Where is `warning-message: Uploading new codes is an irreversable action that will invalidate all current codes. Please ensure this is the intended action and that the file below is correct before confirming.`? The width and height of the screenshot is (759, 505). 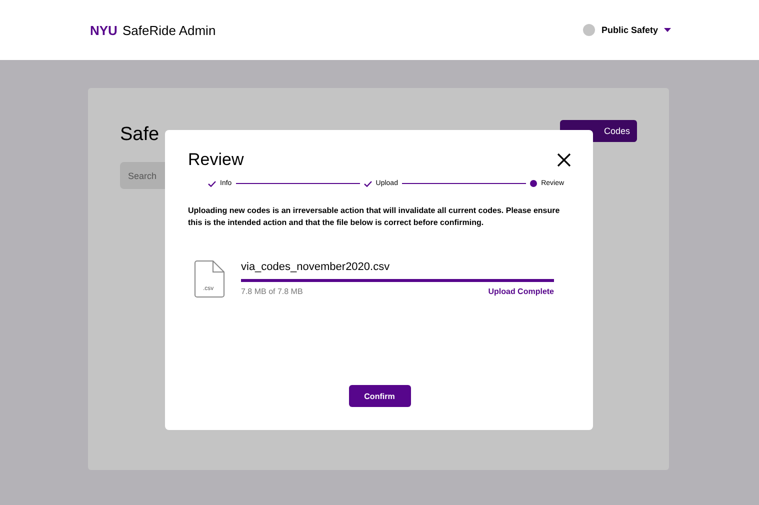
warning-message: Uploading new codes is an irreversable action that will invalidate all current codes. Please ensure this is the intended action and that the file below is correct before confirming. is located at coordinates (374, 217).